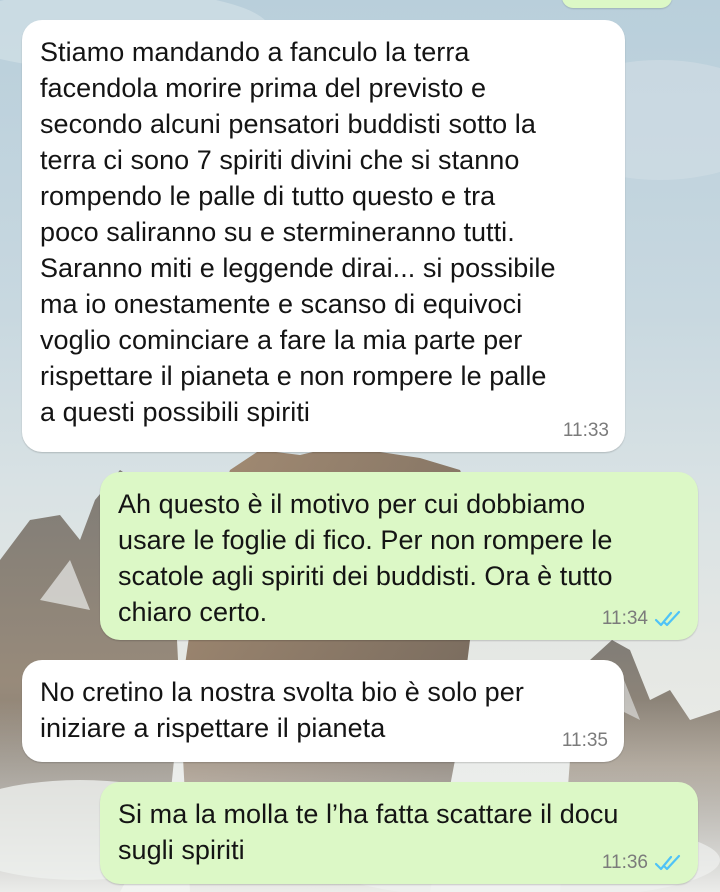 Image resolution: width=720 pixels, height=892 pixels. I want to click on message-timestamp: 11:34, so click(624, 618).